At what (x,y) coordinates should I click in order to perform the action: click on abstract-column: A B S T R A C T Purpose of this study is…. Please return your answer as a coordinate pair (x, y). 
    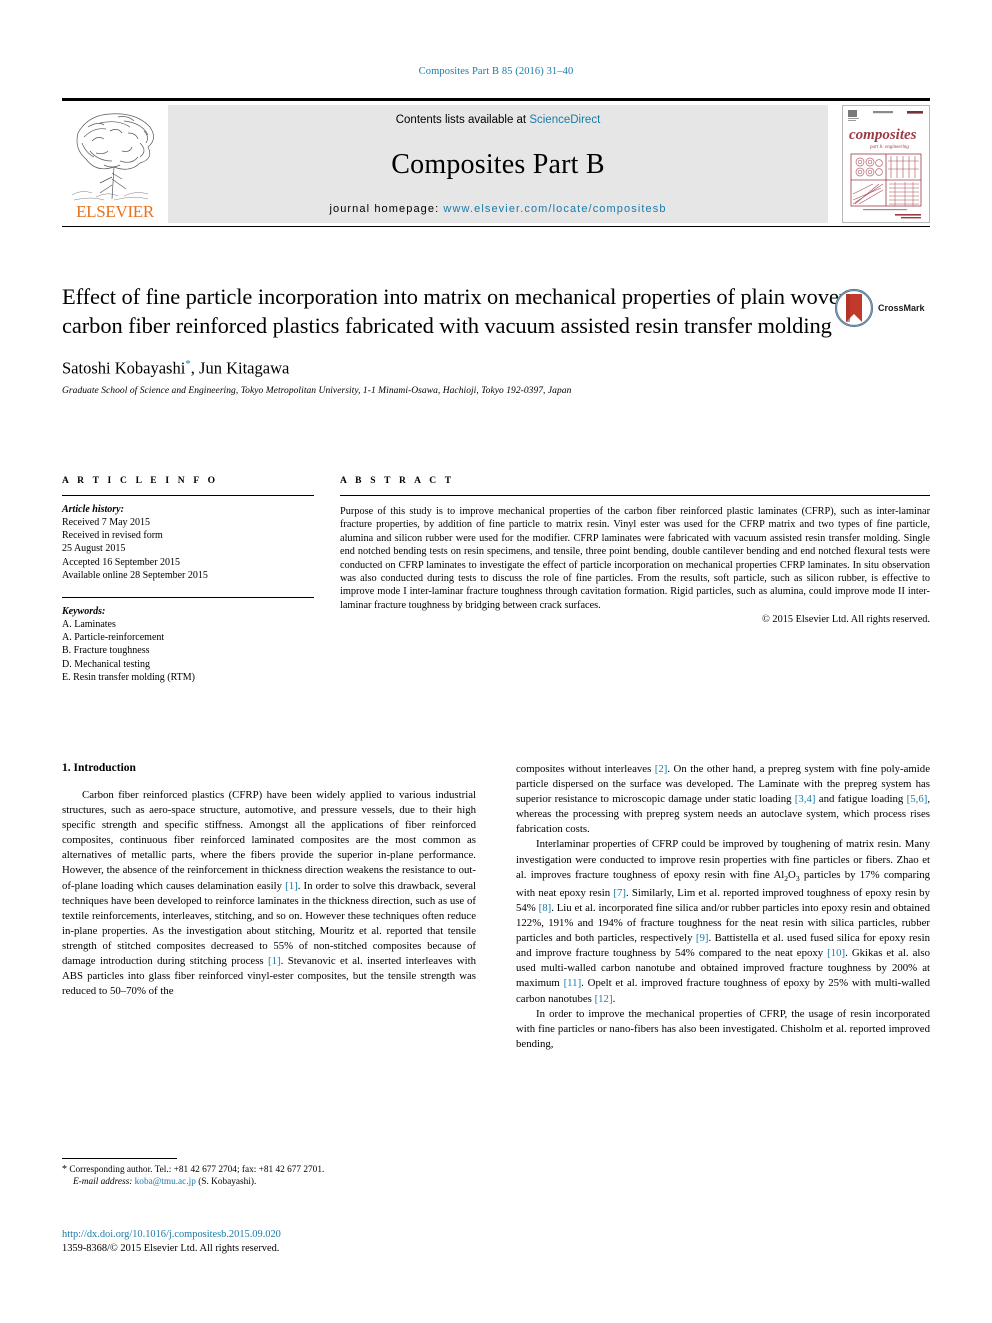
    Looking at the image, I should click on (635, 580).